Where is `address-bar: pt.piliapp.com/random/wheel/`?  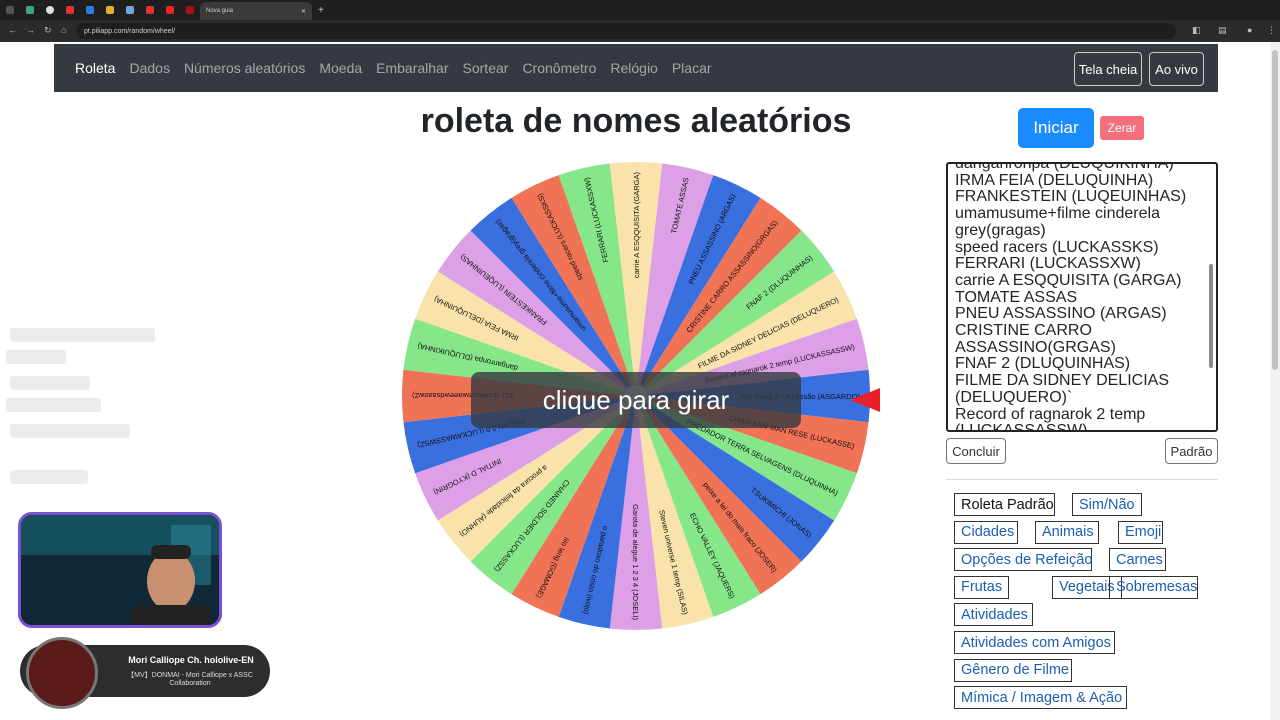
address-bar: pt.piliapp.com/random/wheel/ is located at coordinates (626, 31).